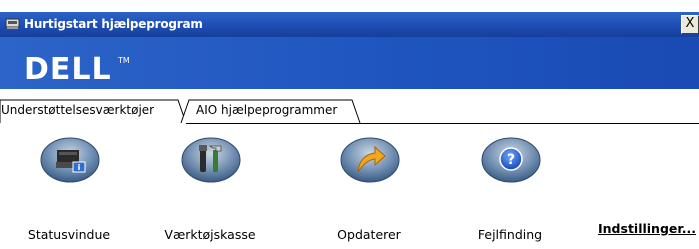 The image size is (699, 249). I want to click on tab-support-tools-label: Understøttelsesværktøjer, so click(78, 110).